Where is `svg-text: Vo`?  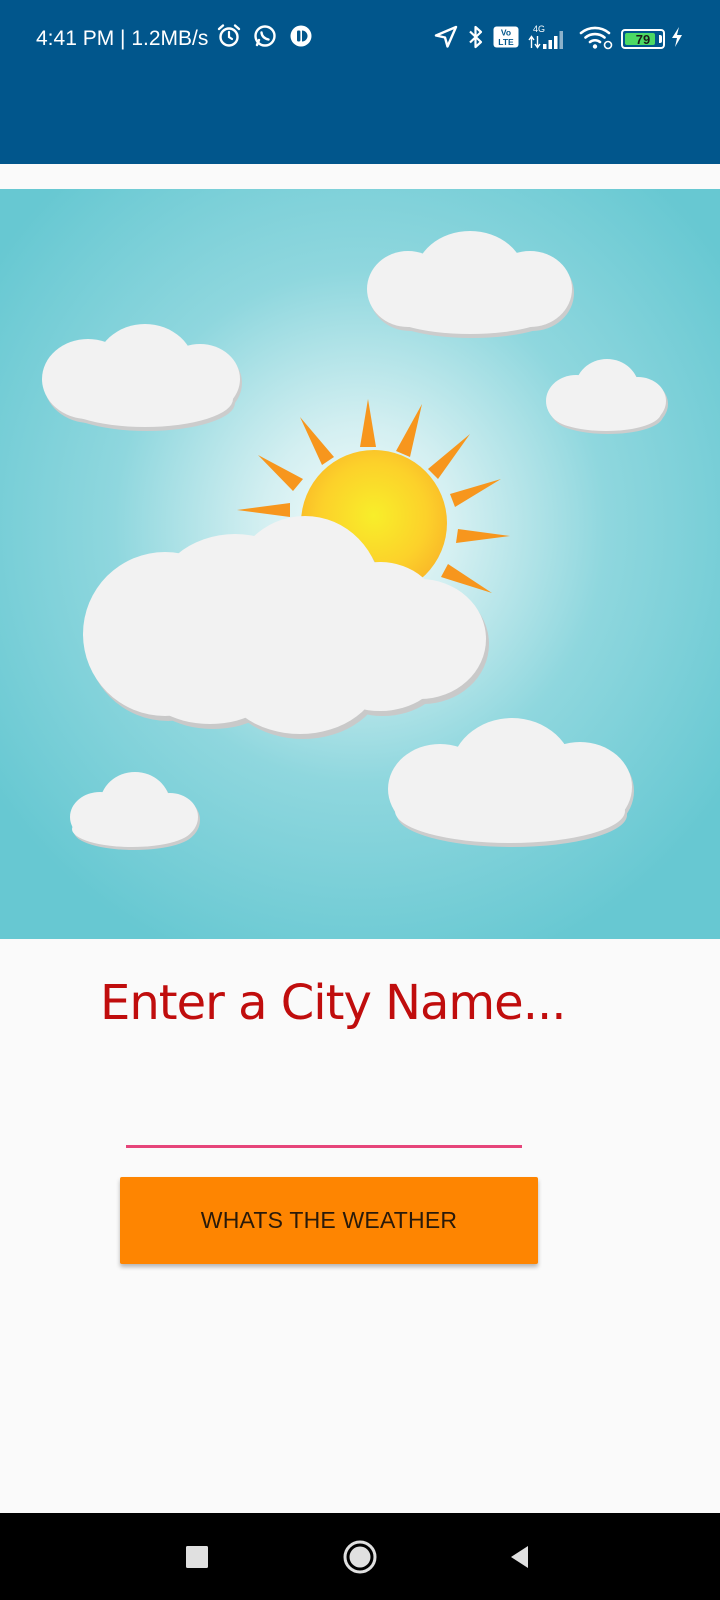 svg-text: Vo is located at coordinates (506, 33).